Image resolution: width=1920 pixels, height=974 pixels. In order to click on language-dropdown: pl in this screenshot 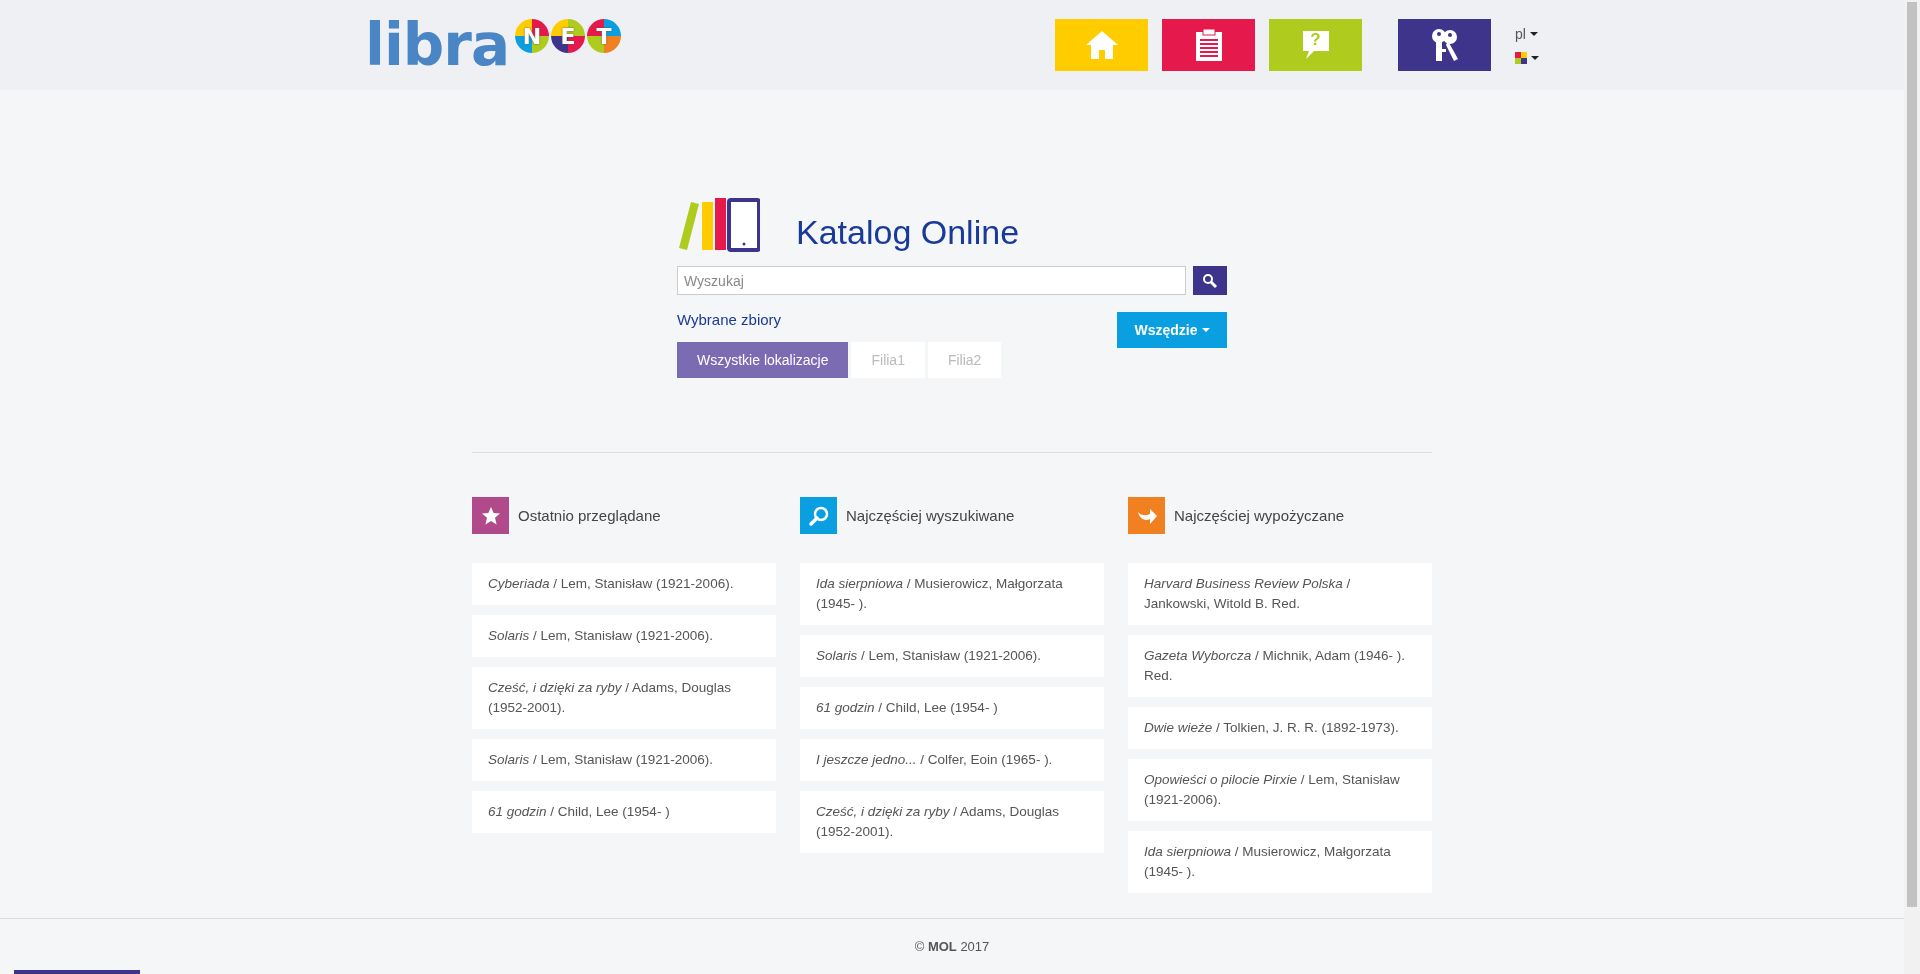, I will do `click(1527, 34)`.